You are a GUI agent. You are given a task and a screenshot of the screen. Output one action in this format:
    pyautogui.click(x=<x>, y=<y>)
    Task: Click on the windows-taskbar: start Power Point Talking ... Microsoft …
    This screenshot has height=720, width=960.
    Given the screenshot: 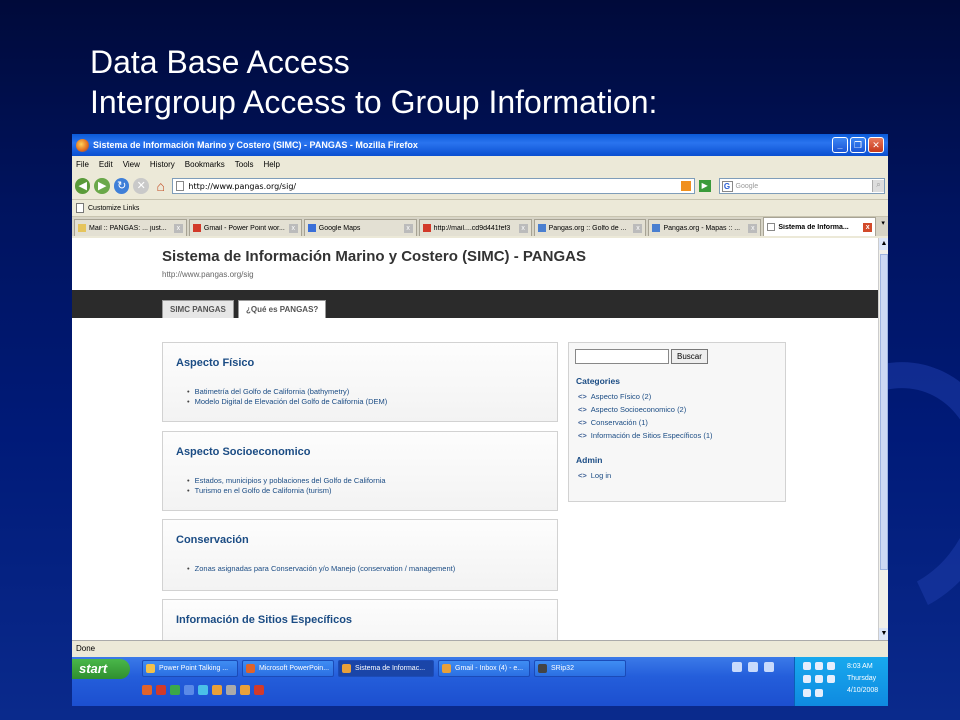 What is the action you would take?
    pyautogui.click(x=480, y=681)
    